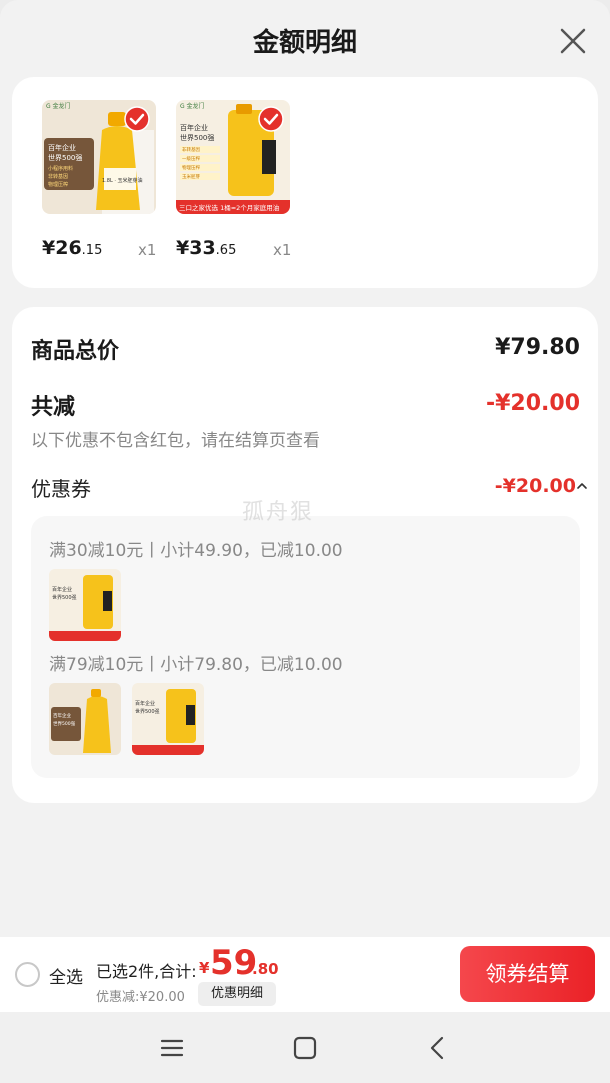 This screenshot has width=610, height=1083. I want to click on product-1-tag-2: 非转基因, so click(58, 176).